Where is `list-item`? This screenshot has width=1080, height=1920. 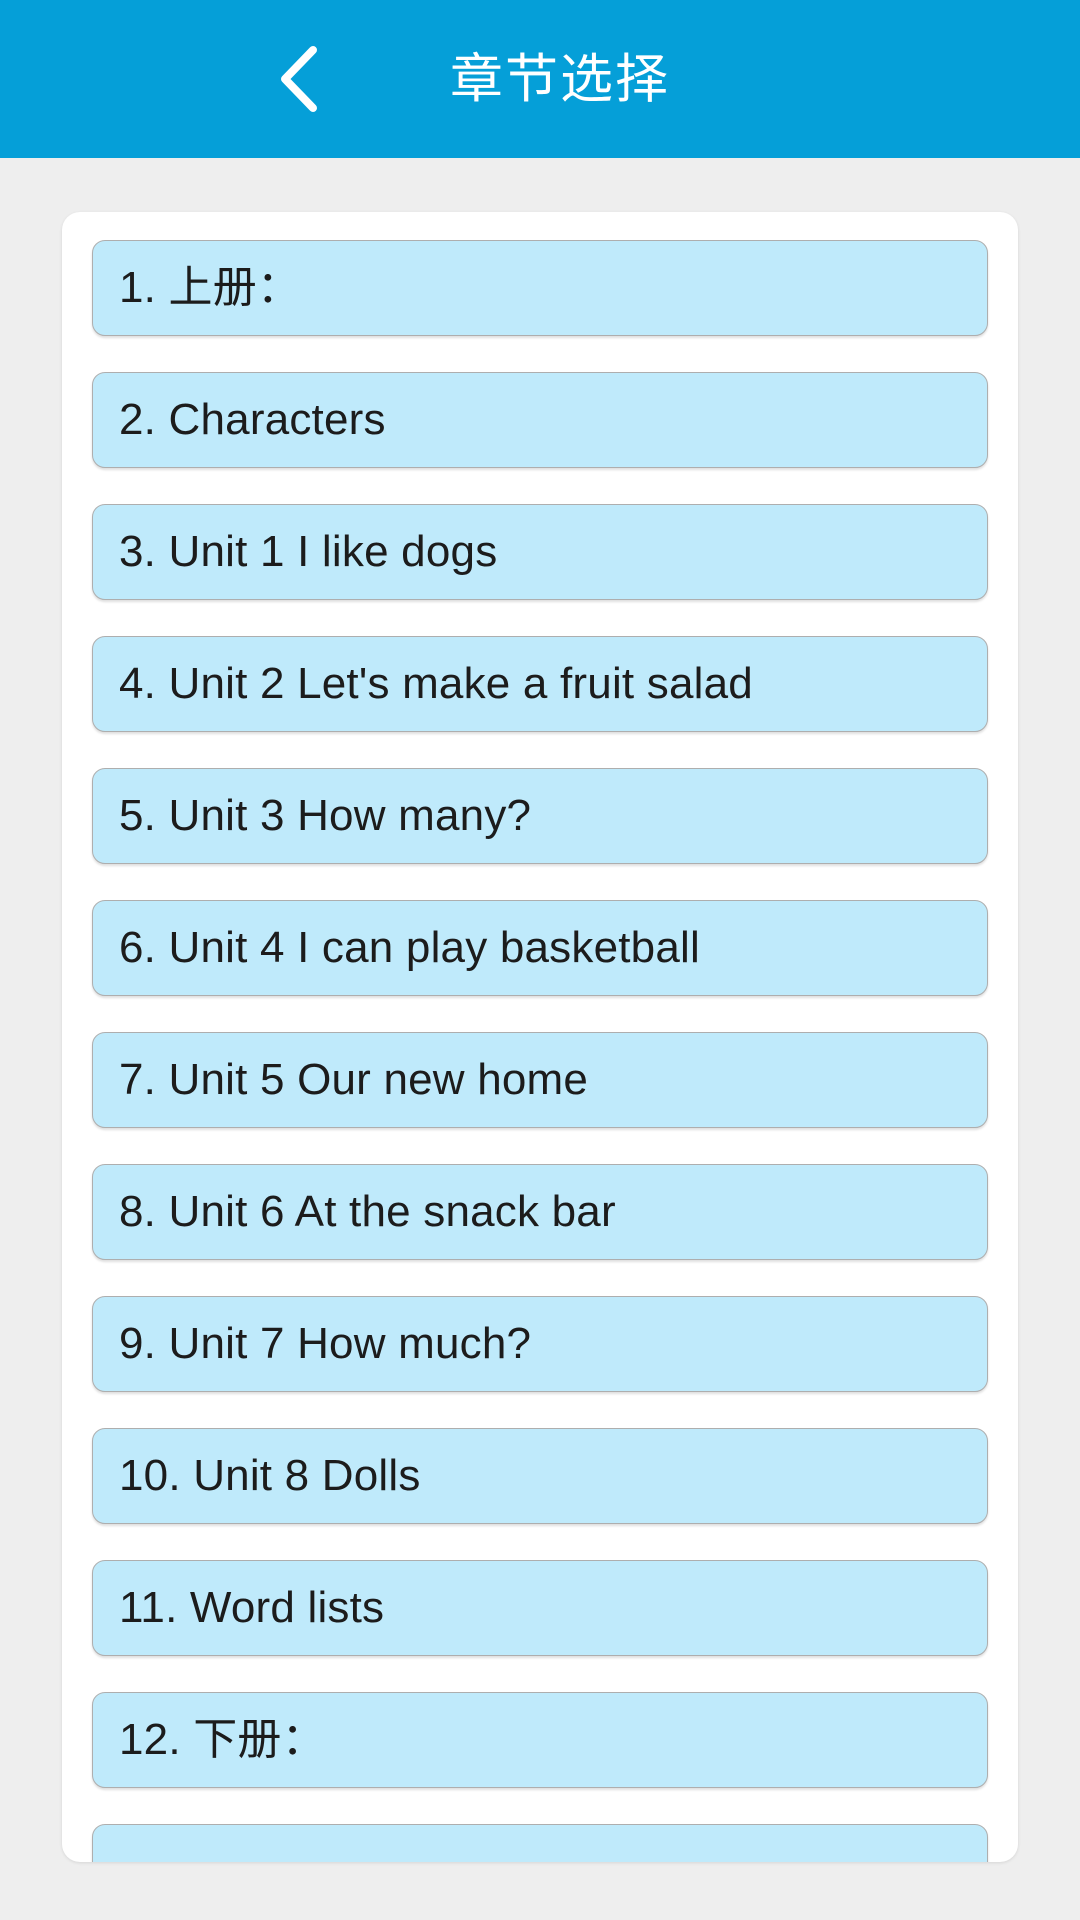
list-item is located at coordinates (540, 1843).